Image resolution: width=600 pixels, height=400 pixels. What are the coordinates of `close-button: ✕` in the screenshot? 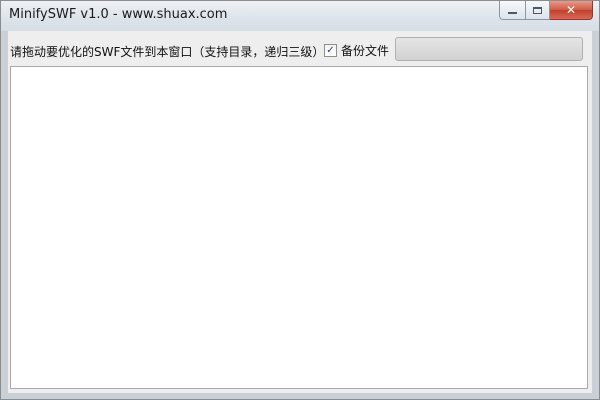 It's located at (571, 10).